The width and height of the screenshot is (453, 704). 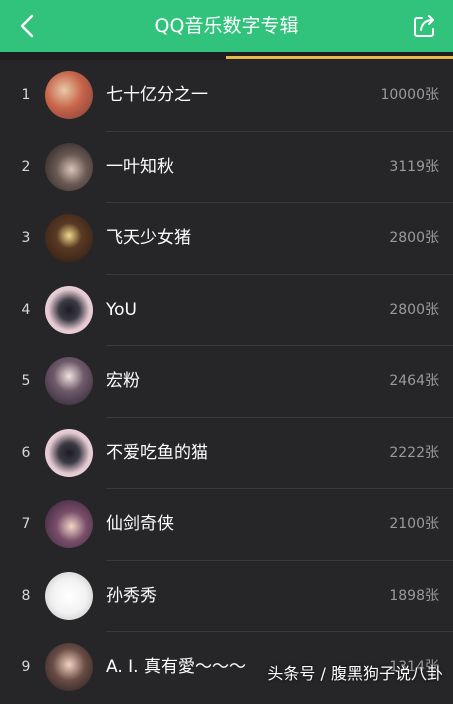 I want to click on tab-indicator, so click(x=339, y=57).